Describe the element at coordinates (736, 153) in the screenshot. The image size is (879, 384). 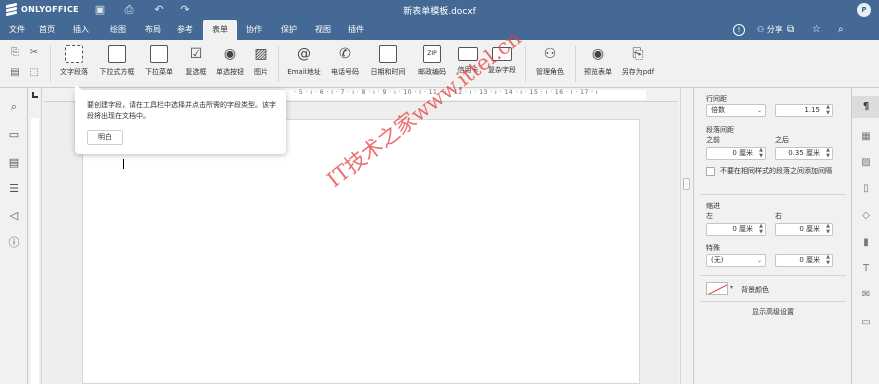
I see `space-before-input: 0 厘米 ▲ ▼` at that location.